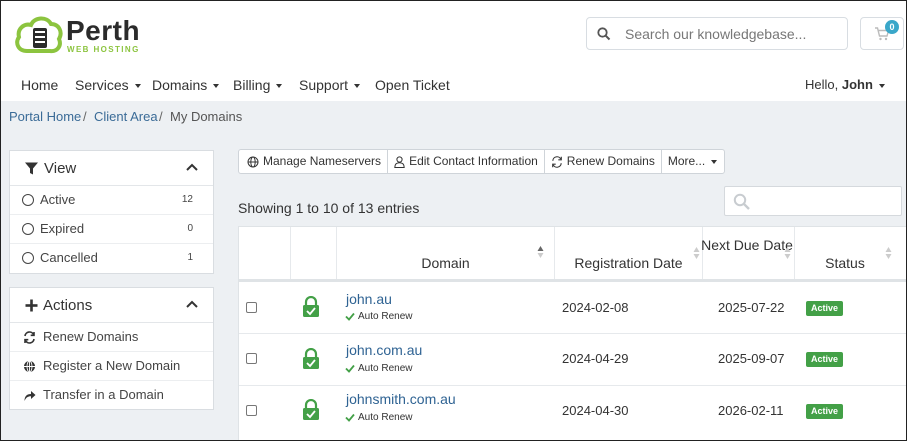 Image resolution: width=907 pixels, height=441 pixels. Describe the element at coordinates (446, 253) in the screenshot. I see `header-domain: Domain` at that location.